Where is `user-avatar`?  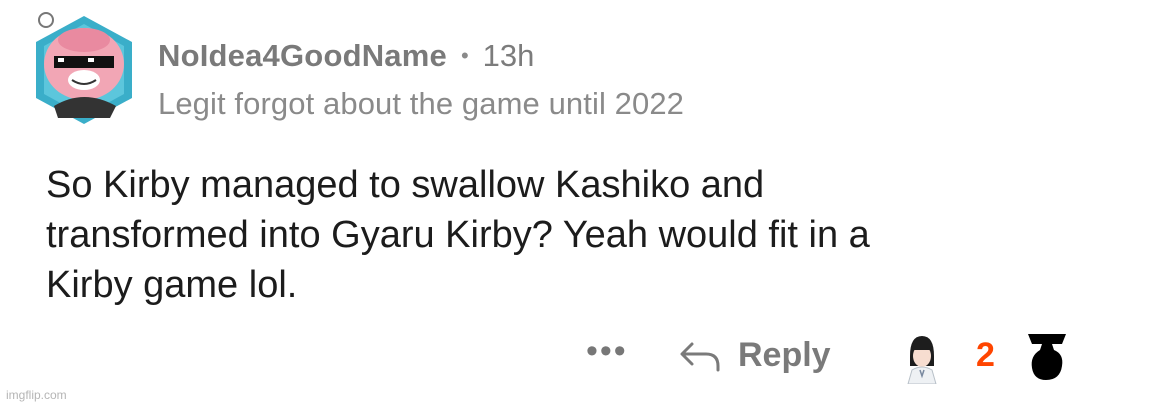 user-avatar is located at coordinates (84, 70).